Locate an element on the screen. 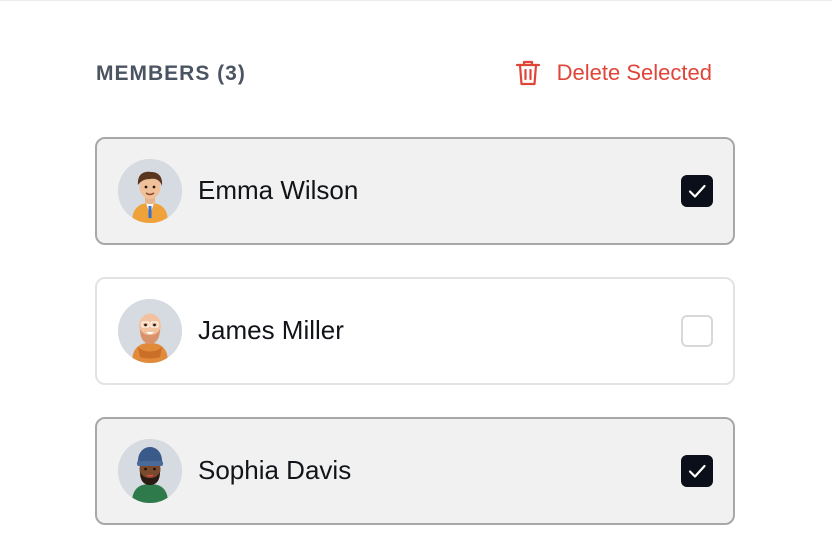  delete-selected-button: Delete Selected is located at coordinates (613, 73).